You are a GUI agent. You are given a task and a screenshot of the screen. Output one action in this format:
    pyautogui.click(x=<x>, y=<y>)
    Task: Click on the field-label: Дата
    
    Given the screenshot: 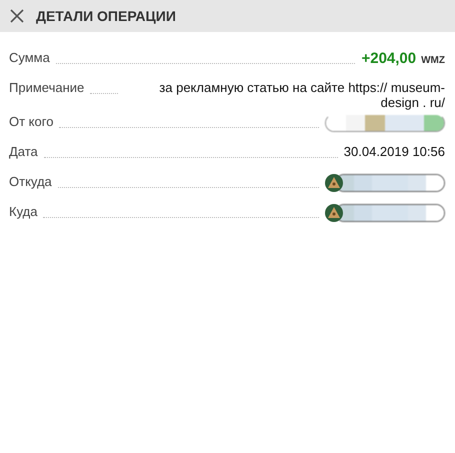 What is the action you would take?
    pyautogui.click(x=23, y=151)
    